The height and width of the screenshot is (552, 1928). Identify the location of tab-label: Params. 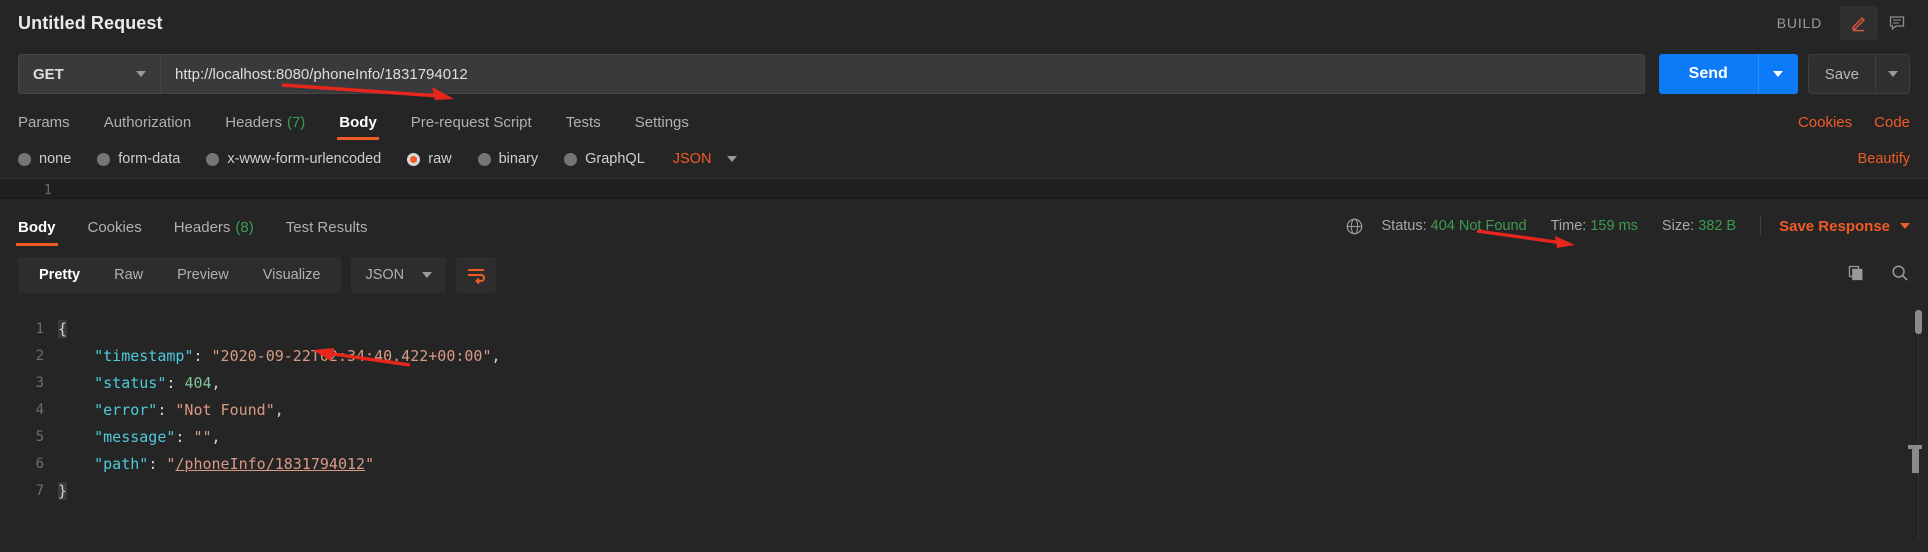
(44, 122).